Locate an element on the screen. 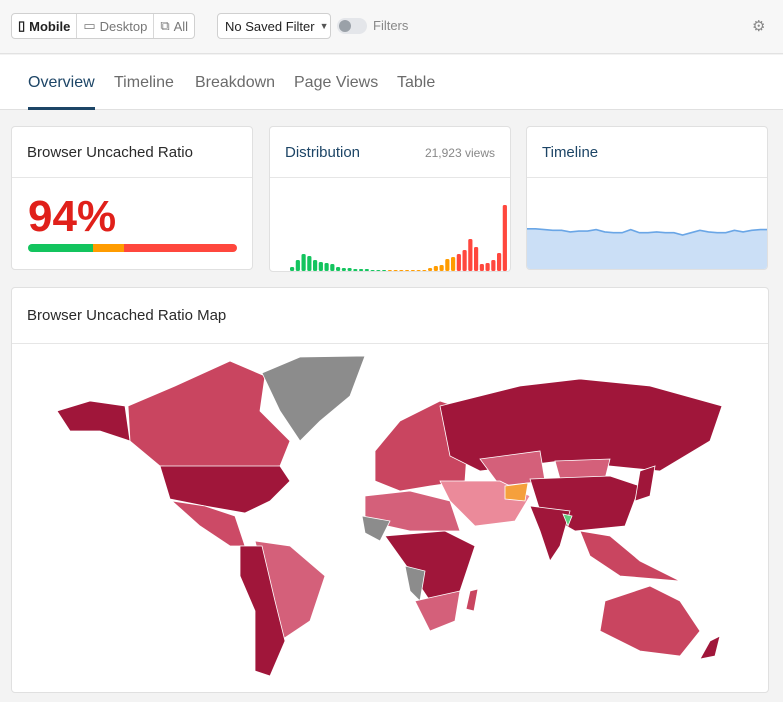 This screenshot has height=702, width=783. country-alaska is located at coordinates (93, 421).